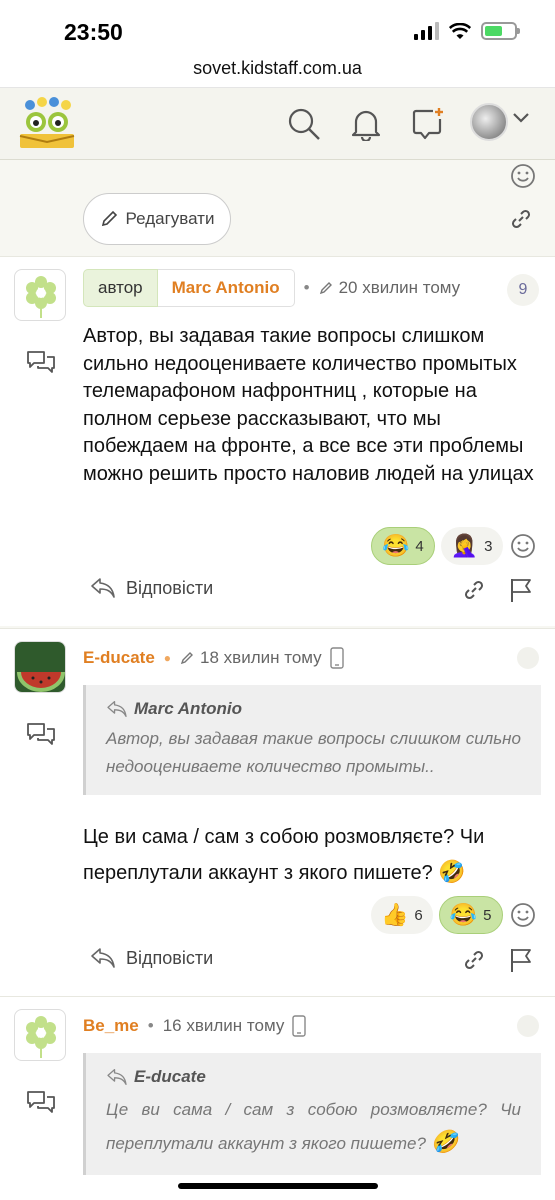 This screenshot has height=1200, width=555. Describe the element at coordinates (489, 122) in the screenshot. I see `user-avatar` at that location.